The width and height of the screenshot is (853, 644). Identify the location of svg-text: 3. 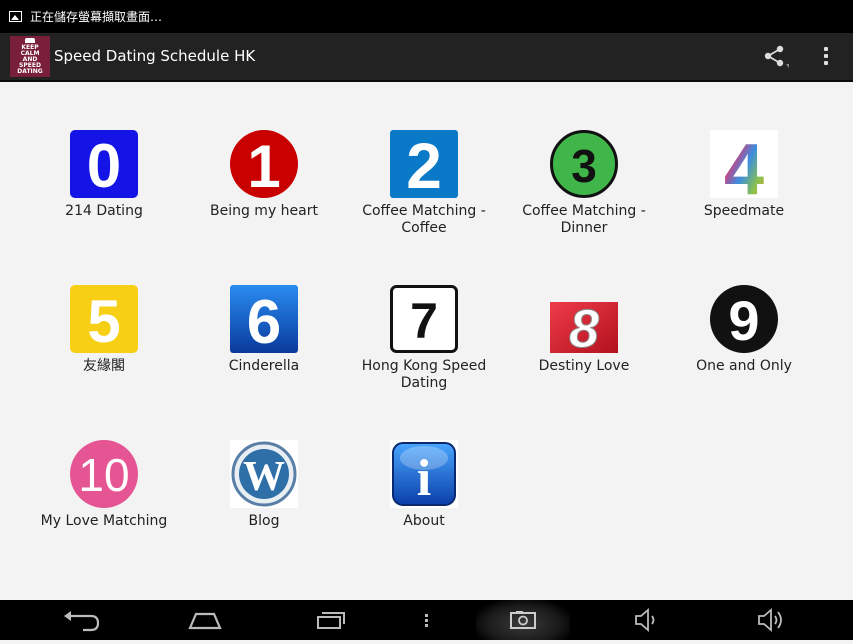
(584, 166).